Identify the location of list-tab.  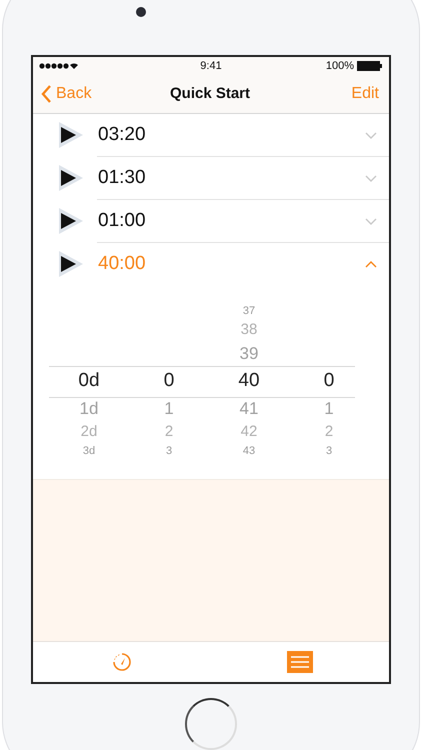
(300, 662).